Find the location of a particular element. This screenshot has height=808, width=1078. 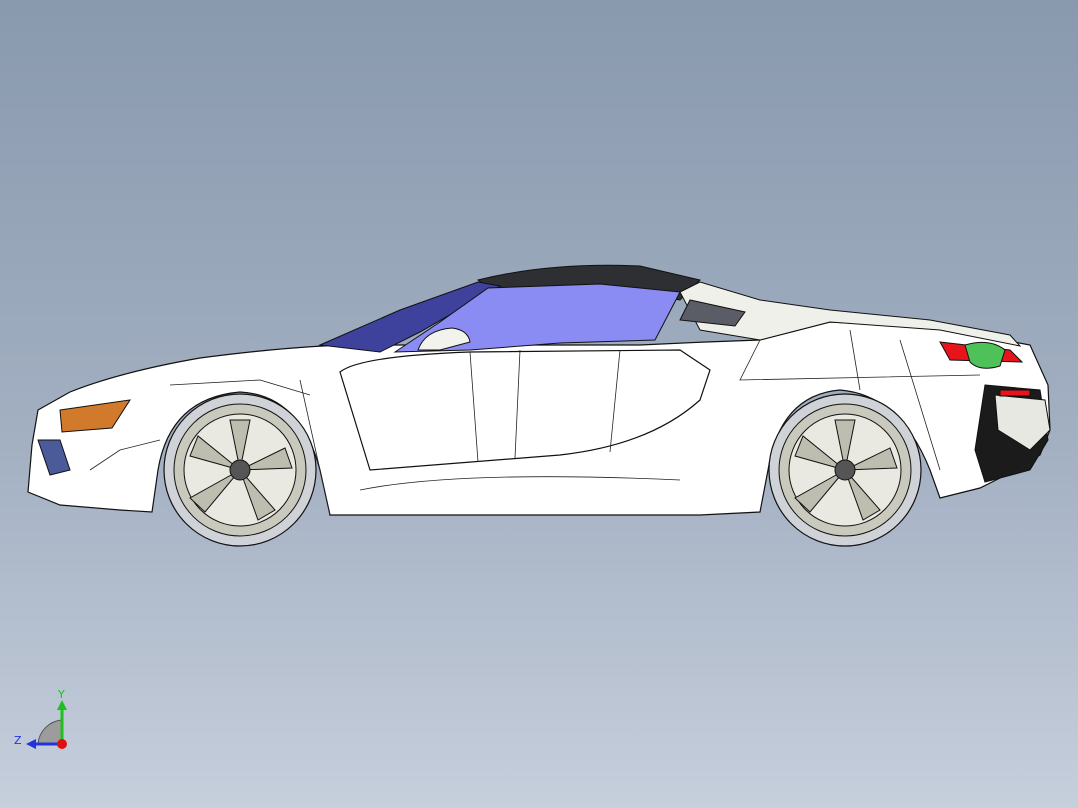

triad-arc is located at coordinates (50, 732).